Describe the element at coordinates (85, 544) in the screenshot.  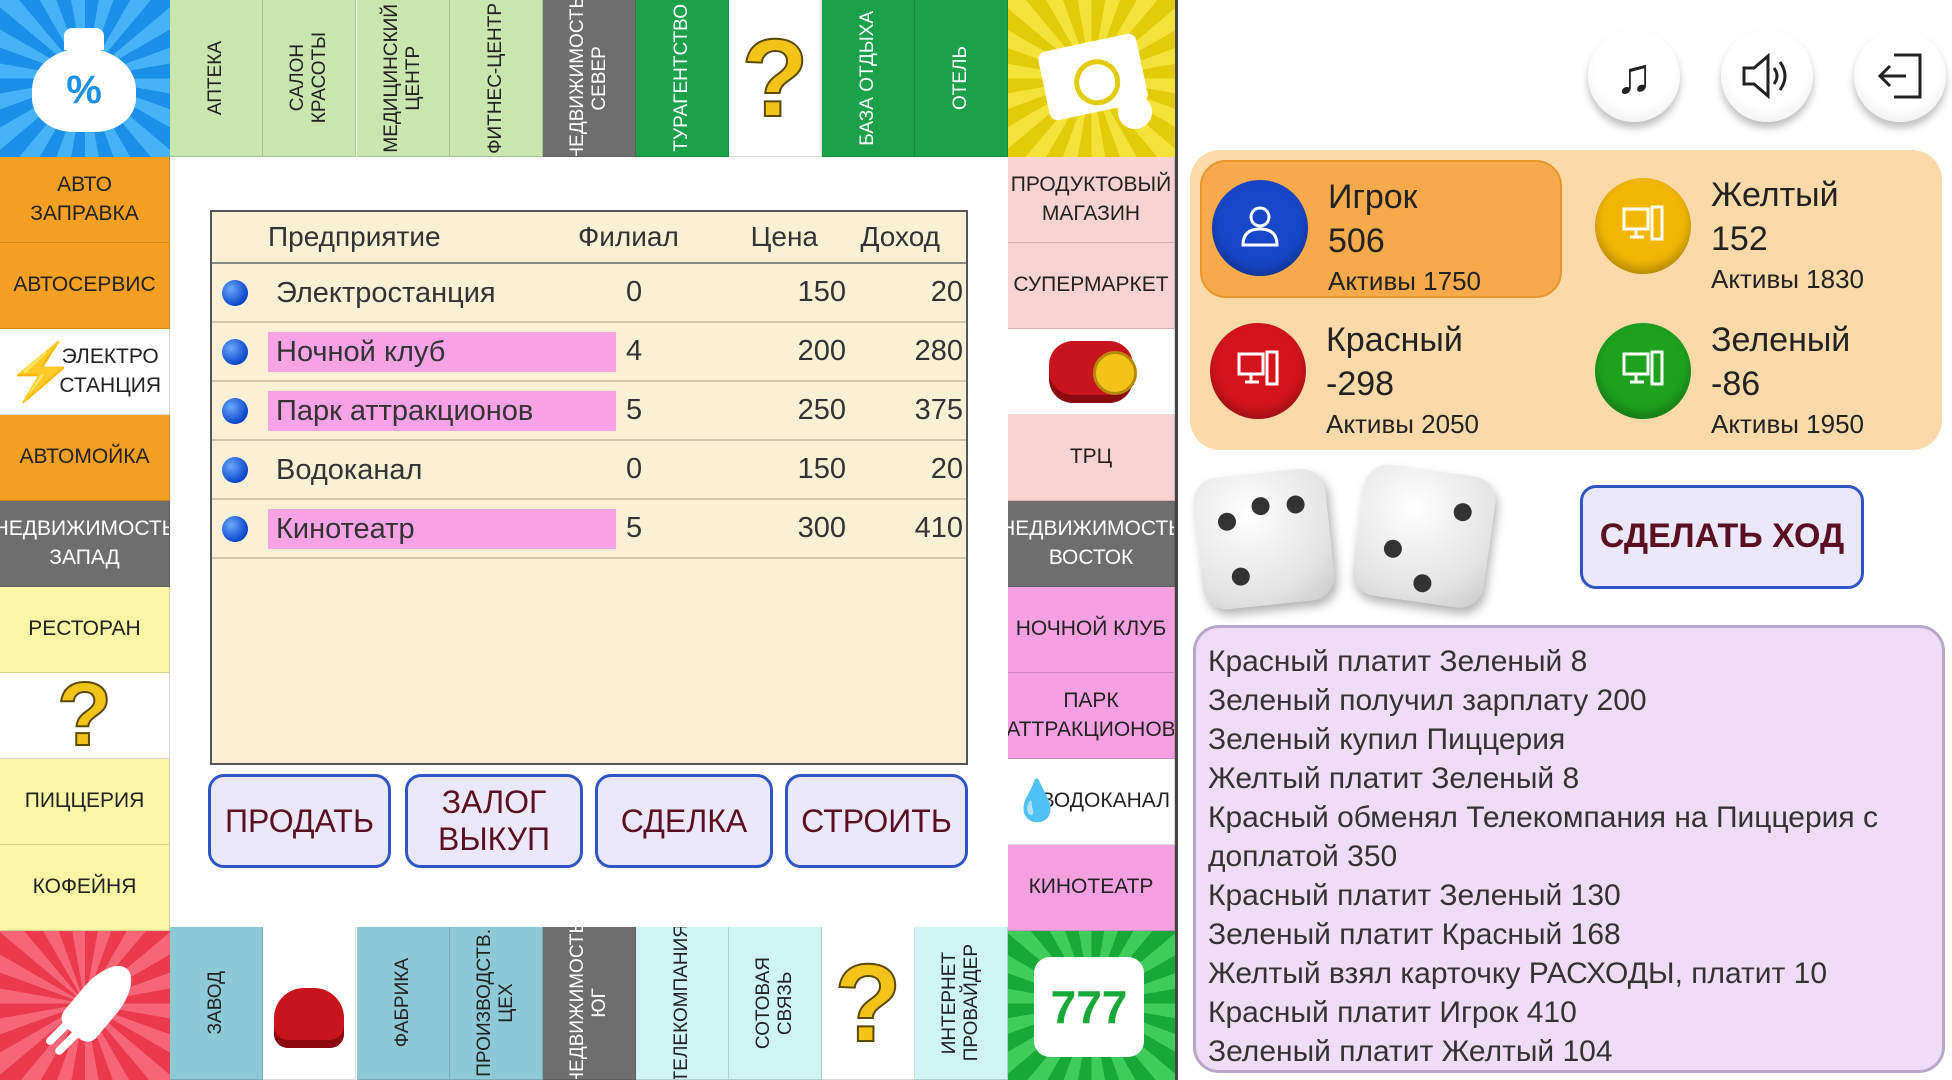
I see `board-cell-left-4: НЕДВИЖИМОСТЬ ЗАПАД` at that location.